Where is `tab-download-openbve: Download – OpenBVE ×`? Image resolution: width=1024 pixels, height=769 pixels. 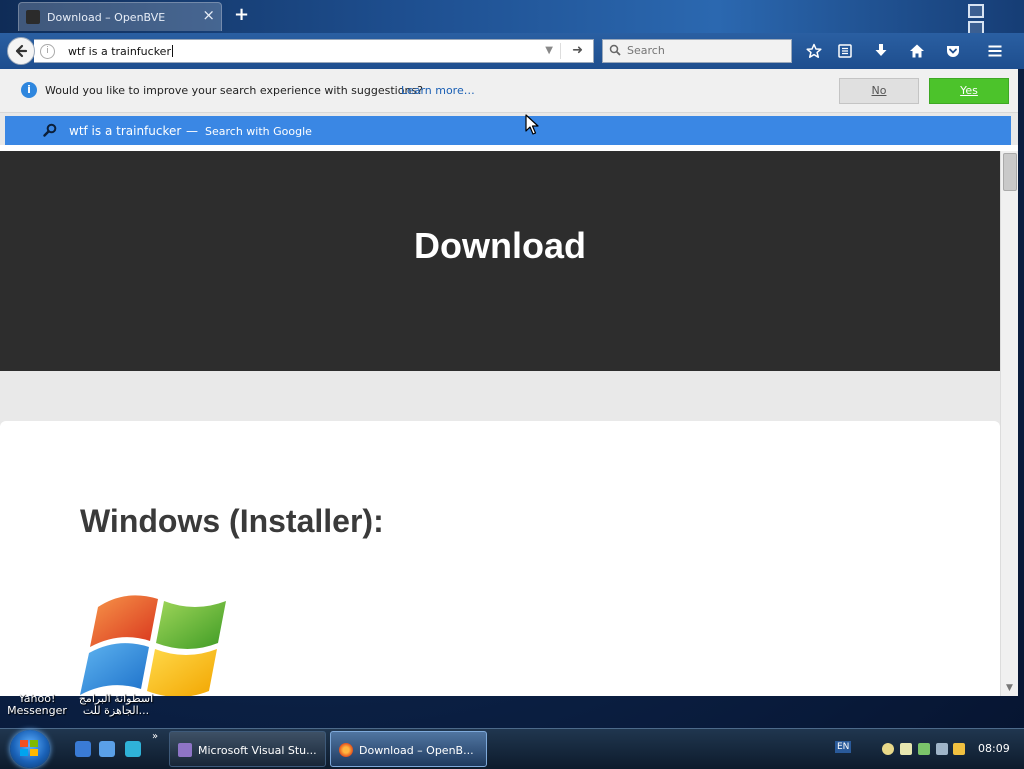 tab-download-openbve: Download – OpenBVE × is located at coordinates (120, 16).